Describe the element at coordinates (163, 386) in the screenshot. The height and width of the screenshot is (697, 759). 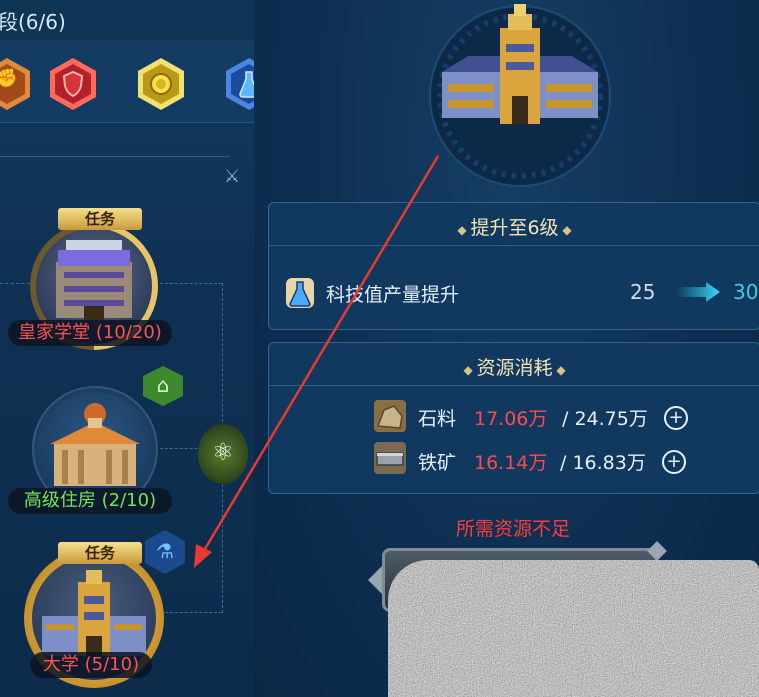
I see `home-icon: ⌂` at that location.